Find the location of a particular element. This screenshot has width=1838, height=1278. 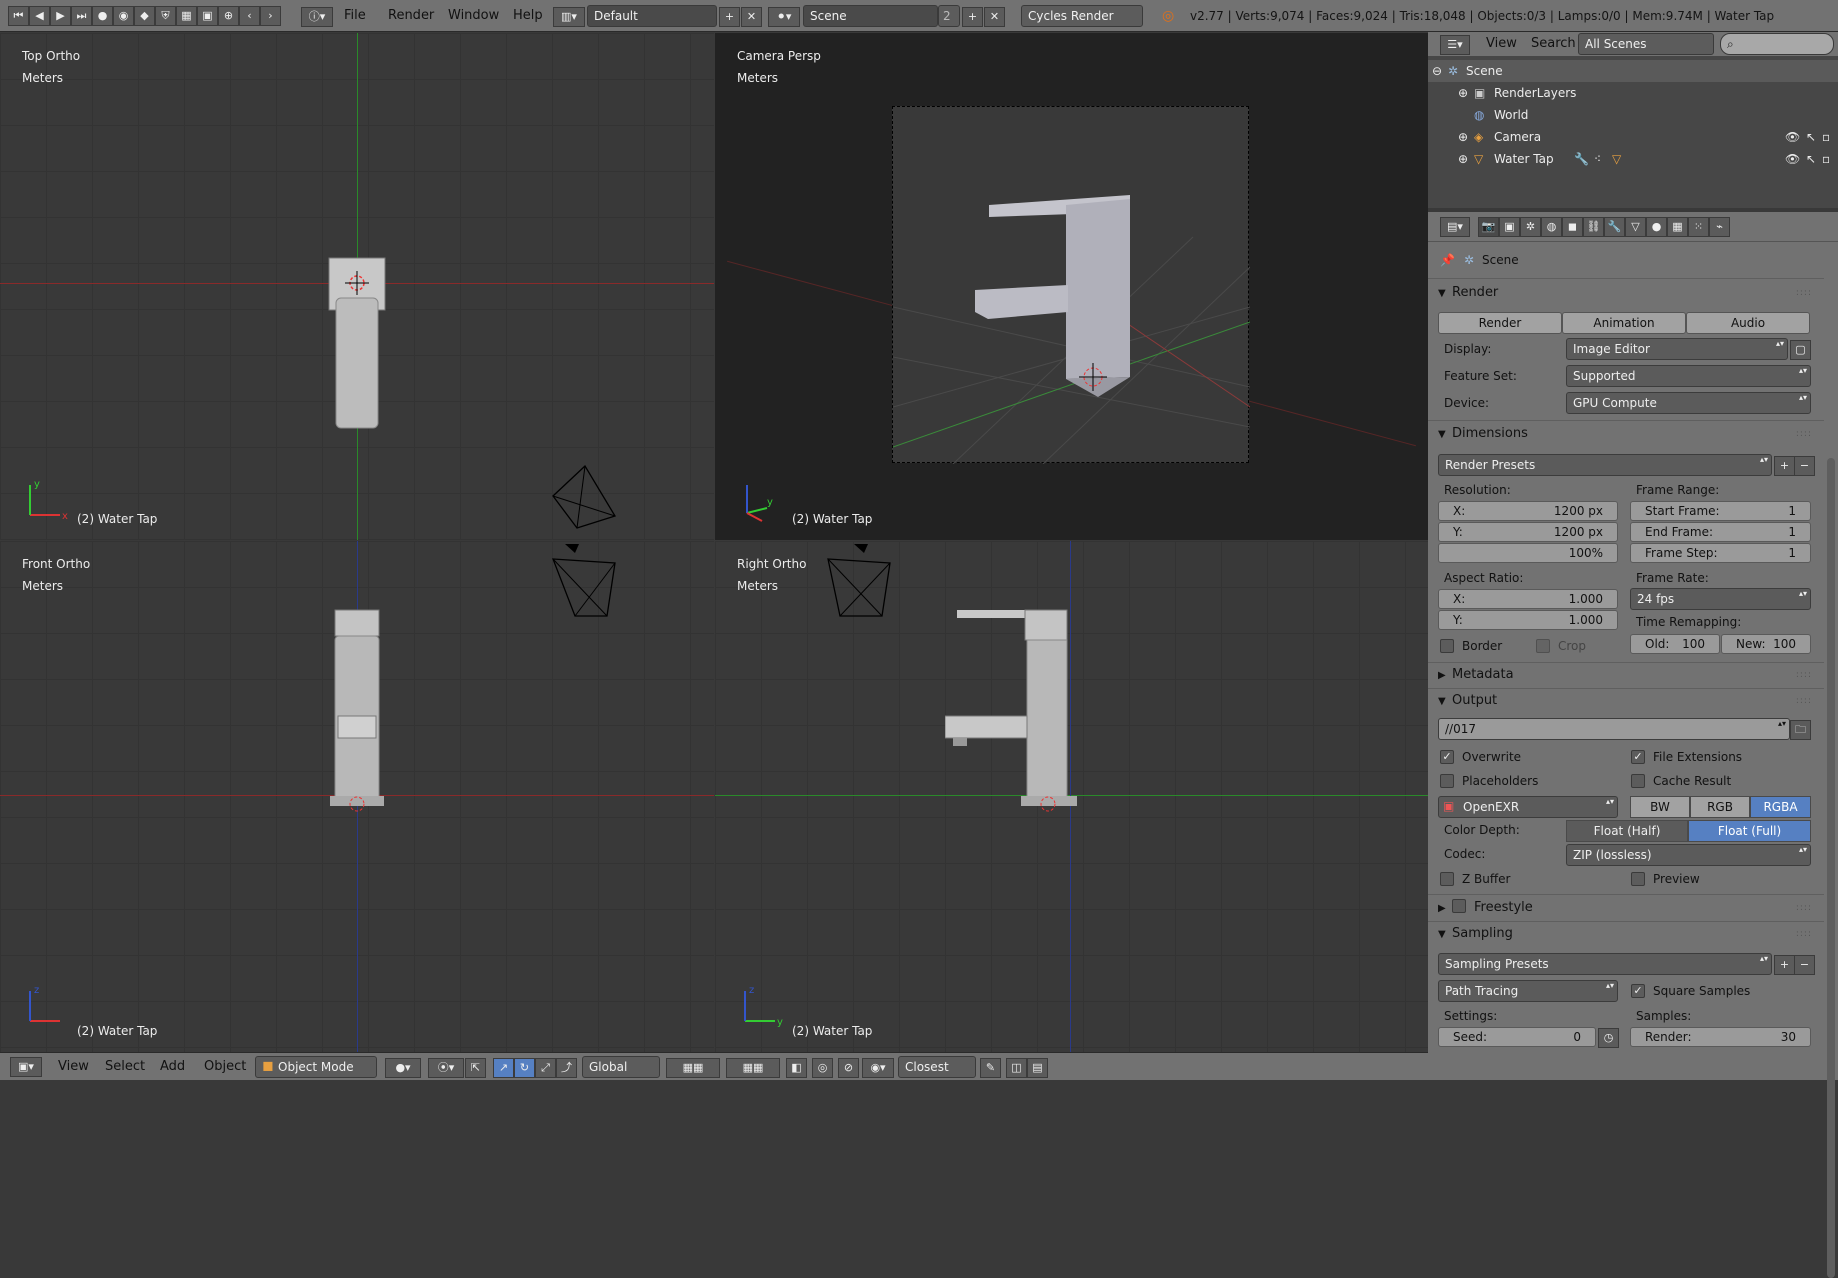

end-frame-field: End Frame: 1 is located at coordinates (1720, 532).